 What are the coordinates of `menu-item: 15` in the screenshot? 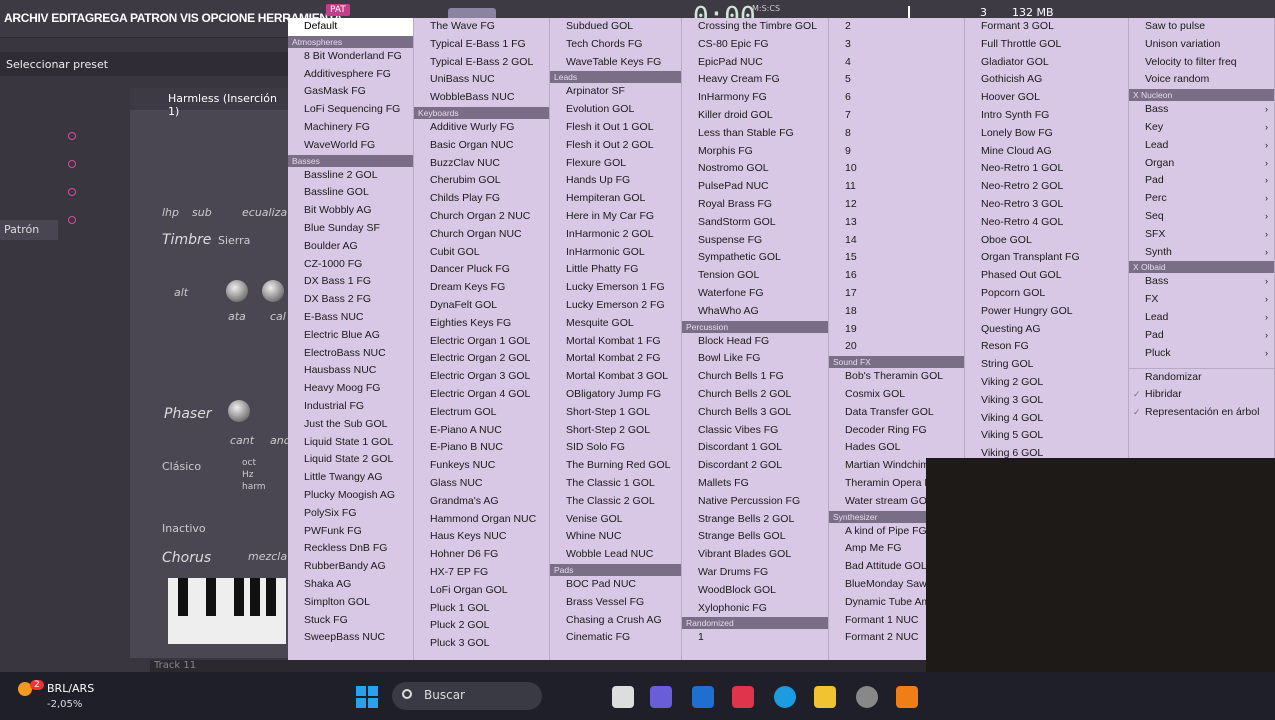 It's located at (896, 258).